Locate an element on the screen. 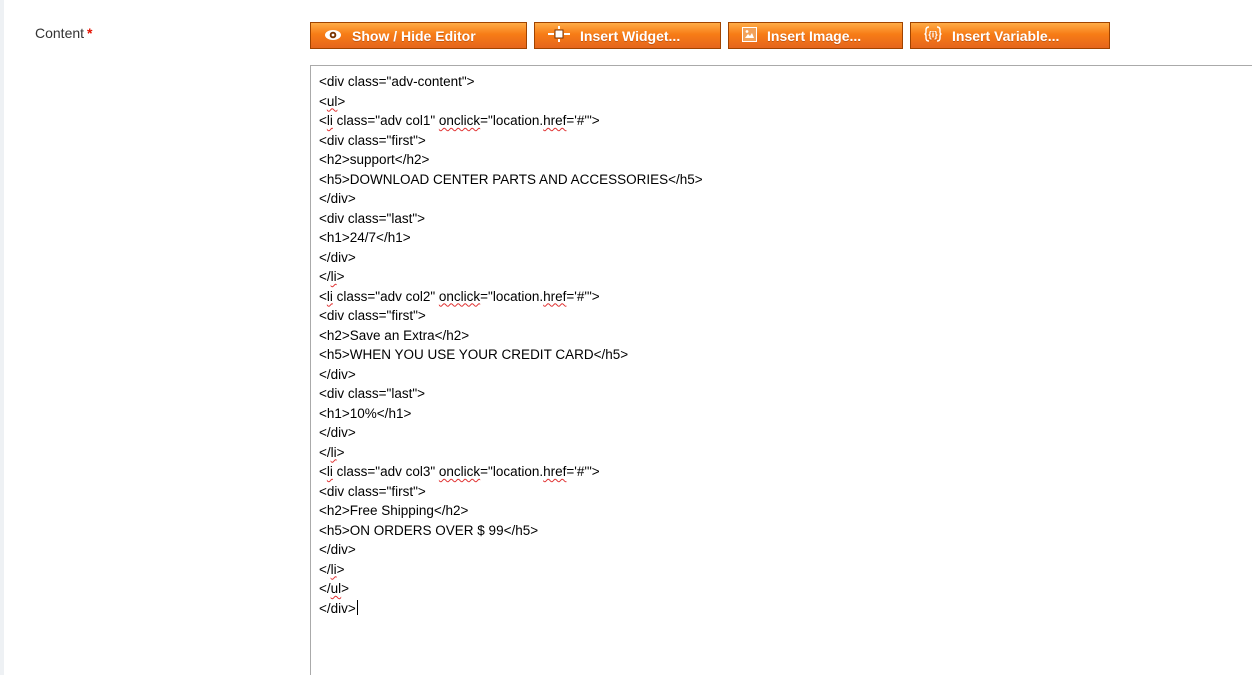 The image size is (1252, 675). widget-icon is located at coordinates (559, 35).